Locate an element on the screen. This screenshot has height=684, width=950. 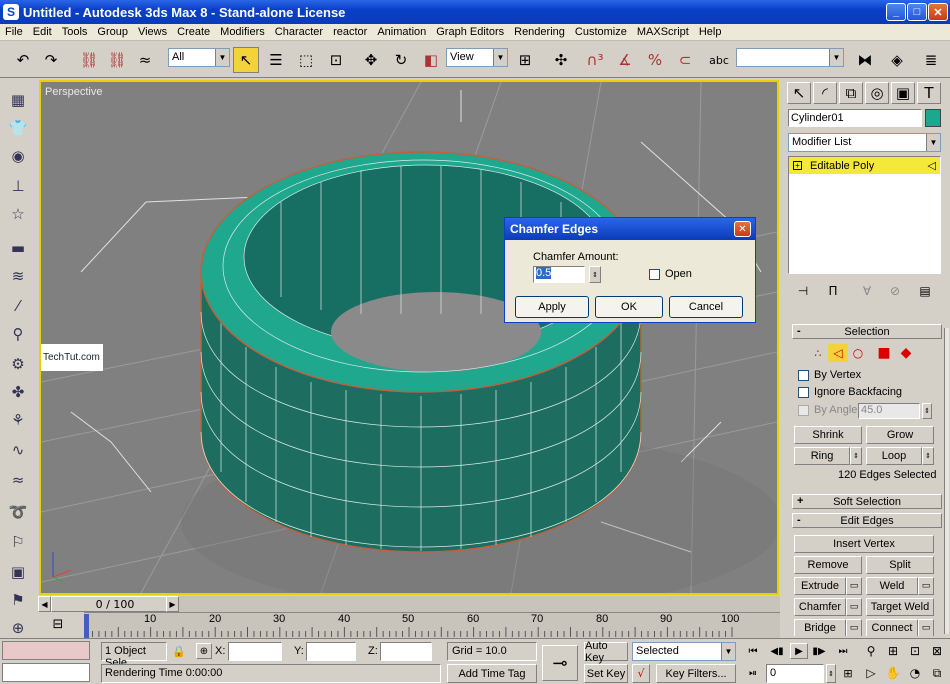
time-slider-thumb: 0 / 100 is located at coordinates (115, 604).